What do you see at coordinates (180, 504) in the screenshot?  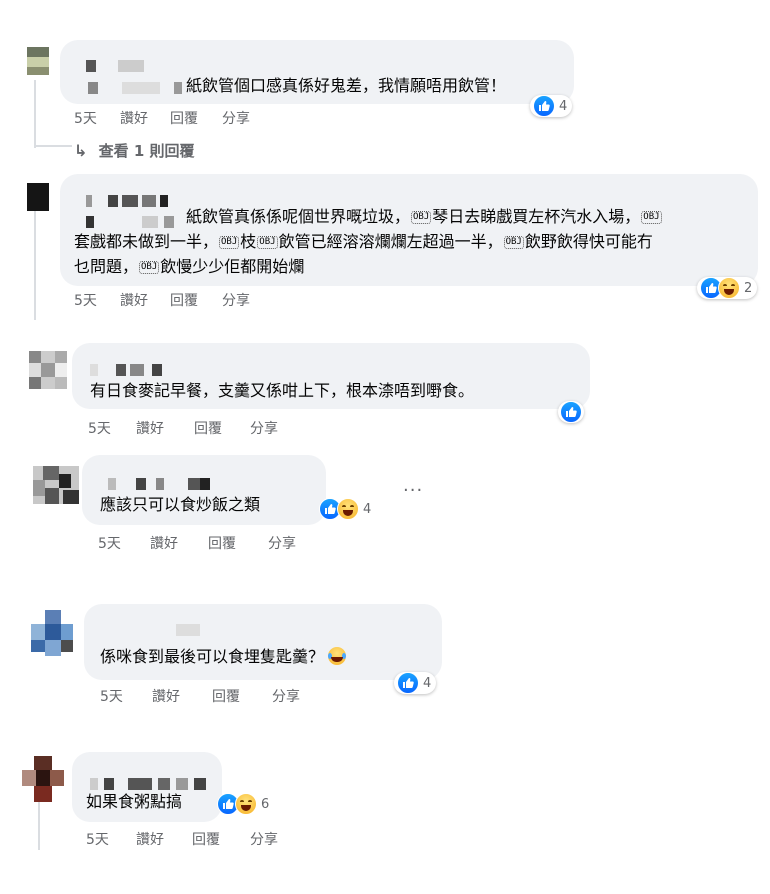 I see `comment-text: 應該只可以食炒飯之類` at bounding box center [180, 504].